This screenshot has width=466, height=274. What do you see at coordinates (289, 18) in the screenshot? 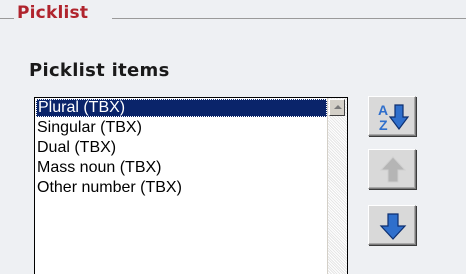
I see `fieldset-border-right` at bounding box center [289, 18].